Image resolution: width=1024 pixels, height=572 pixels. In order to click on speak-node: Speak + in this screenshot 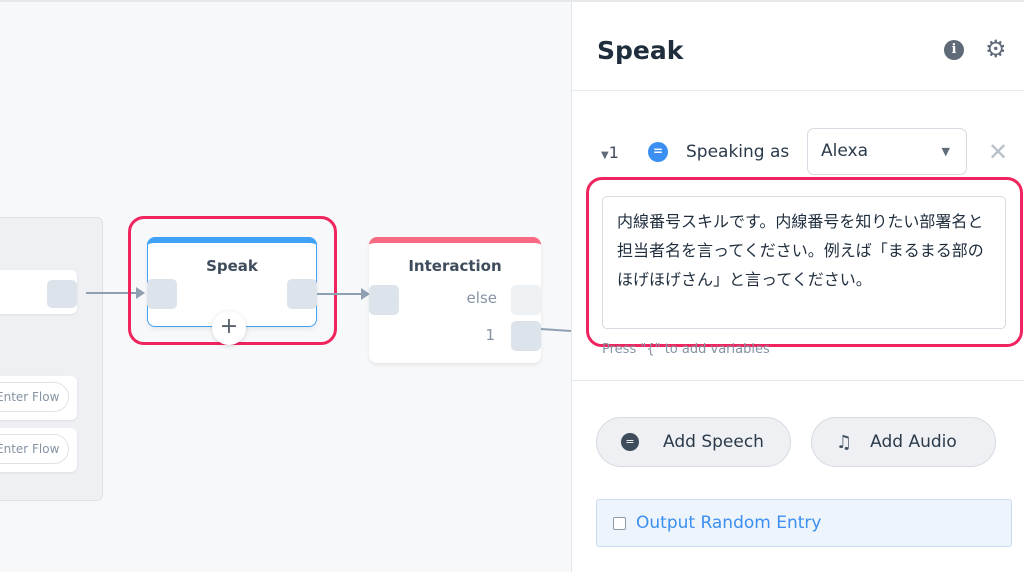, I will do `click(232, 291)`.